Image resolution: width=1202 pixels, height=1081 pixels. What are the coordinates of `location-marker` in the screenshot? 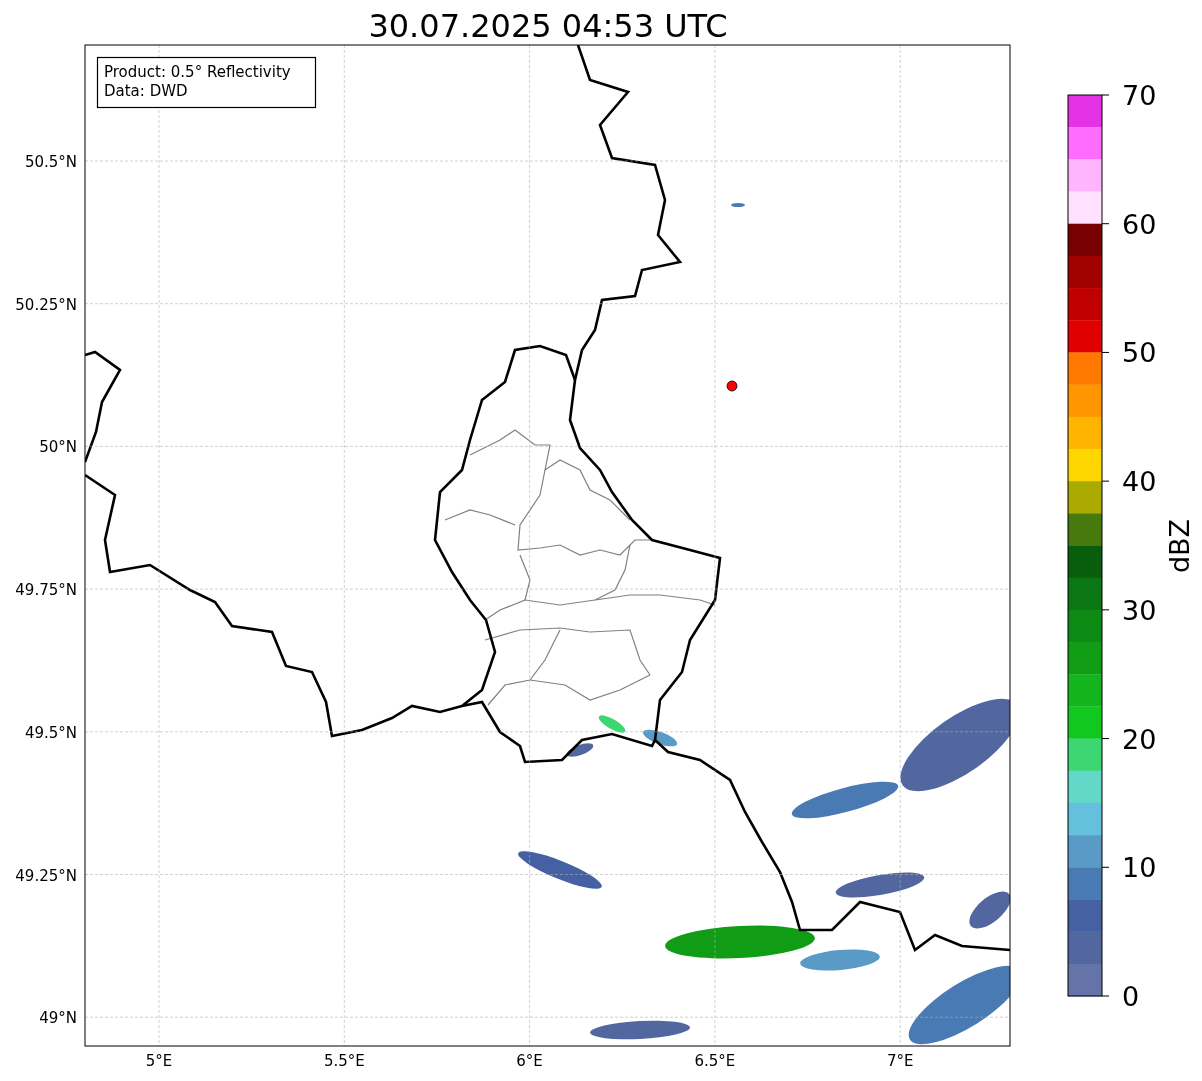 It's located at (732, 386).